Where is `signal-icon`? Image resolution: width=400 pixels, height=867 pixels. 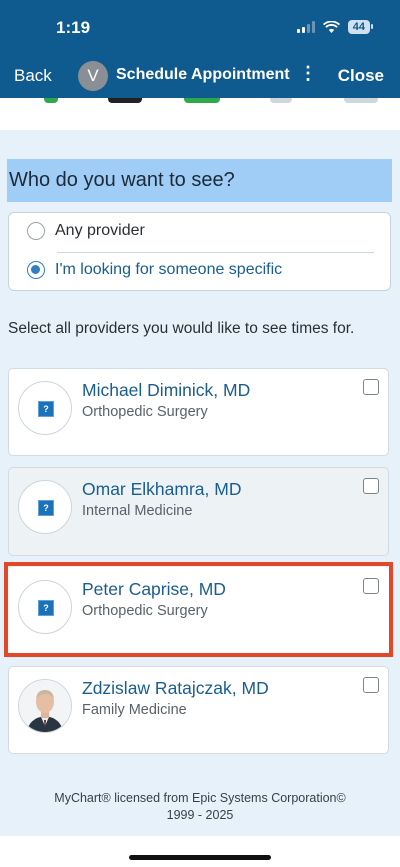
signal-icon is located at coordinates (305, 27).